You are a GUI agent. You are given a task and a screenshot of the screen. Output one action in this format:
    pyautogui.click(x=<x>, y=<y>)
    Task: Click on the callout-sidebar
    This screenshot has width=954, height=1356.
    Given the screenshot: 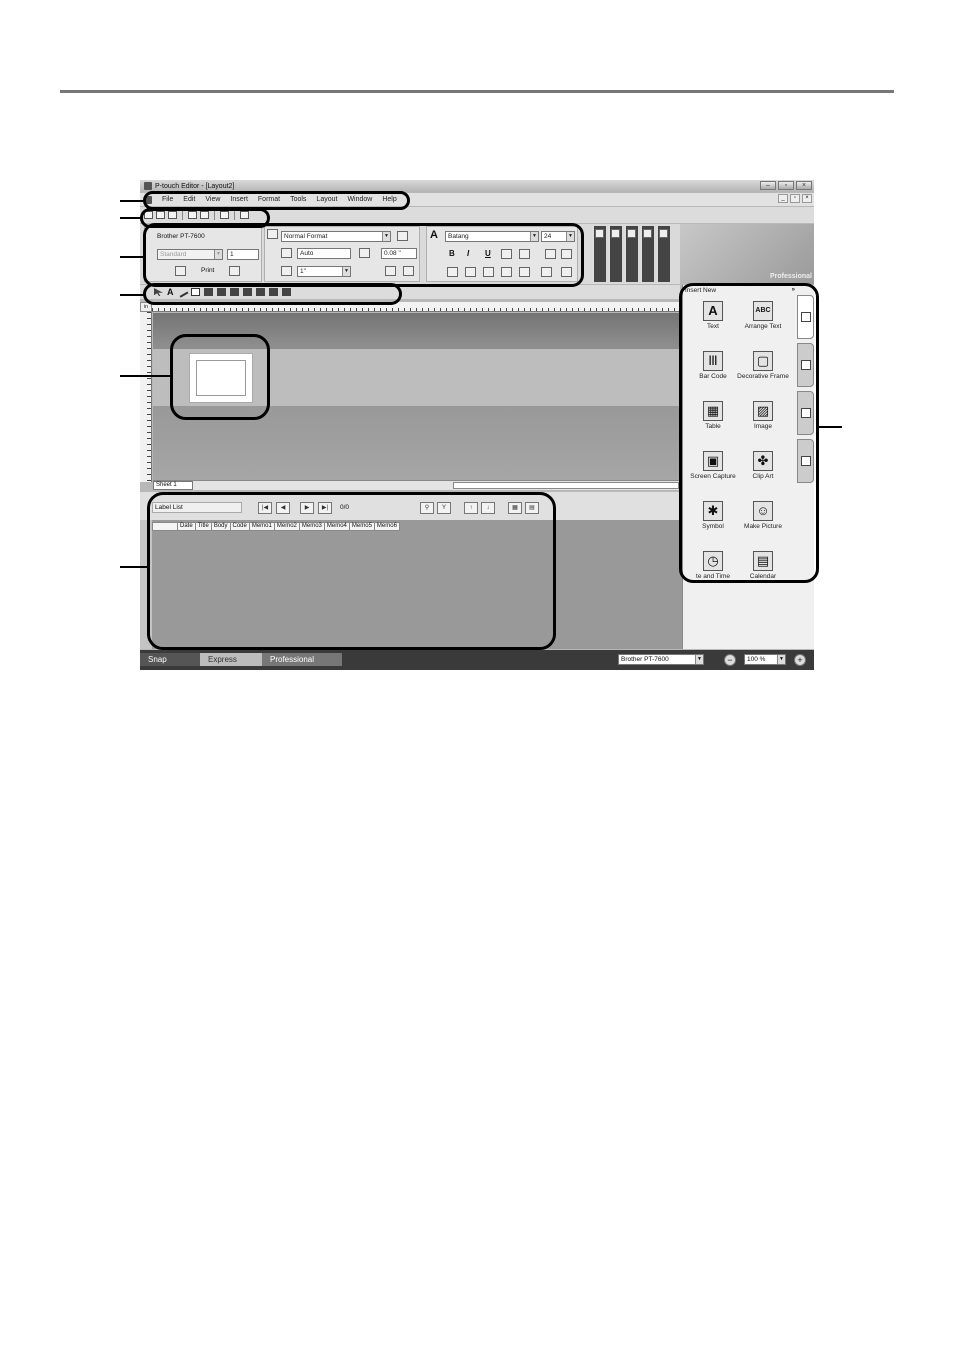 What is the action you would take?
    pyautogui.click(x=749, y=433)
    